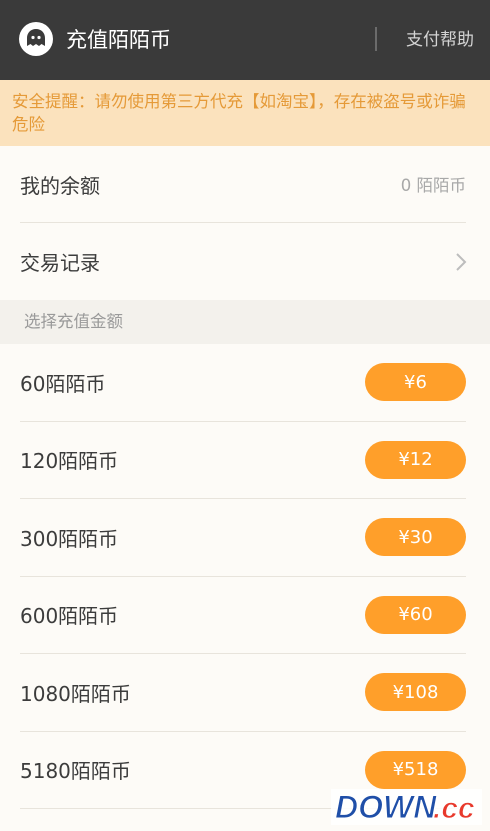 The width and height of the screenshot is (490, 831). I want to click on price-button: ¥12, so click(415, 459).